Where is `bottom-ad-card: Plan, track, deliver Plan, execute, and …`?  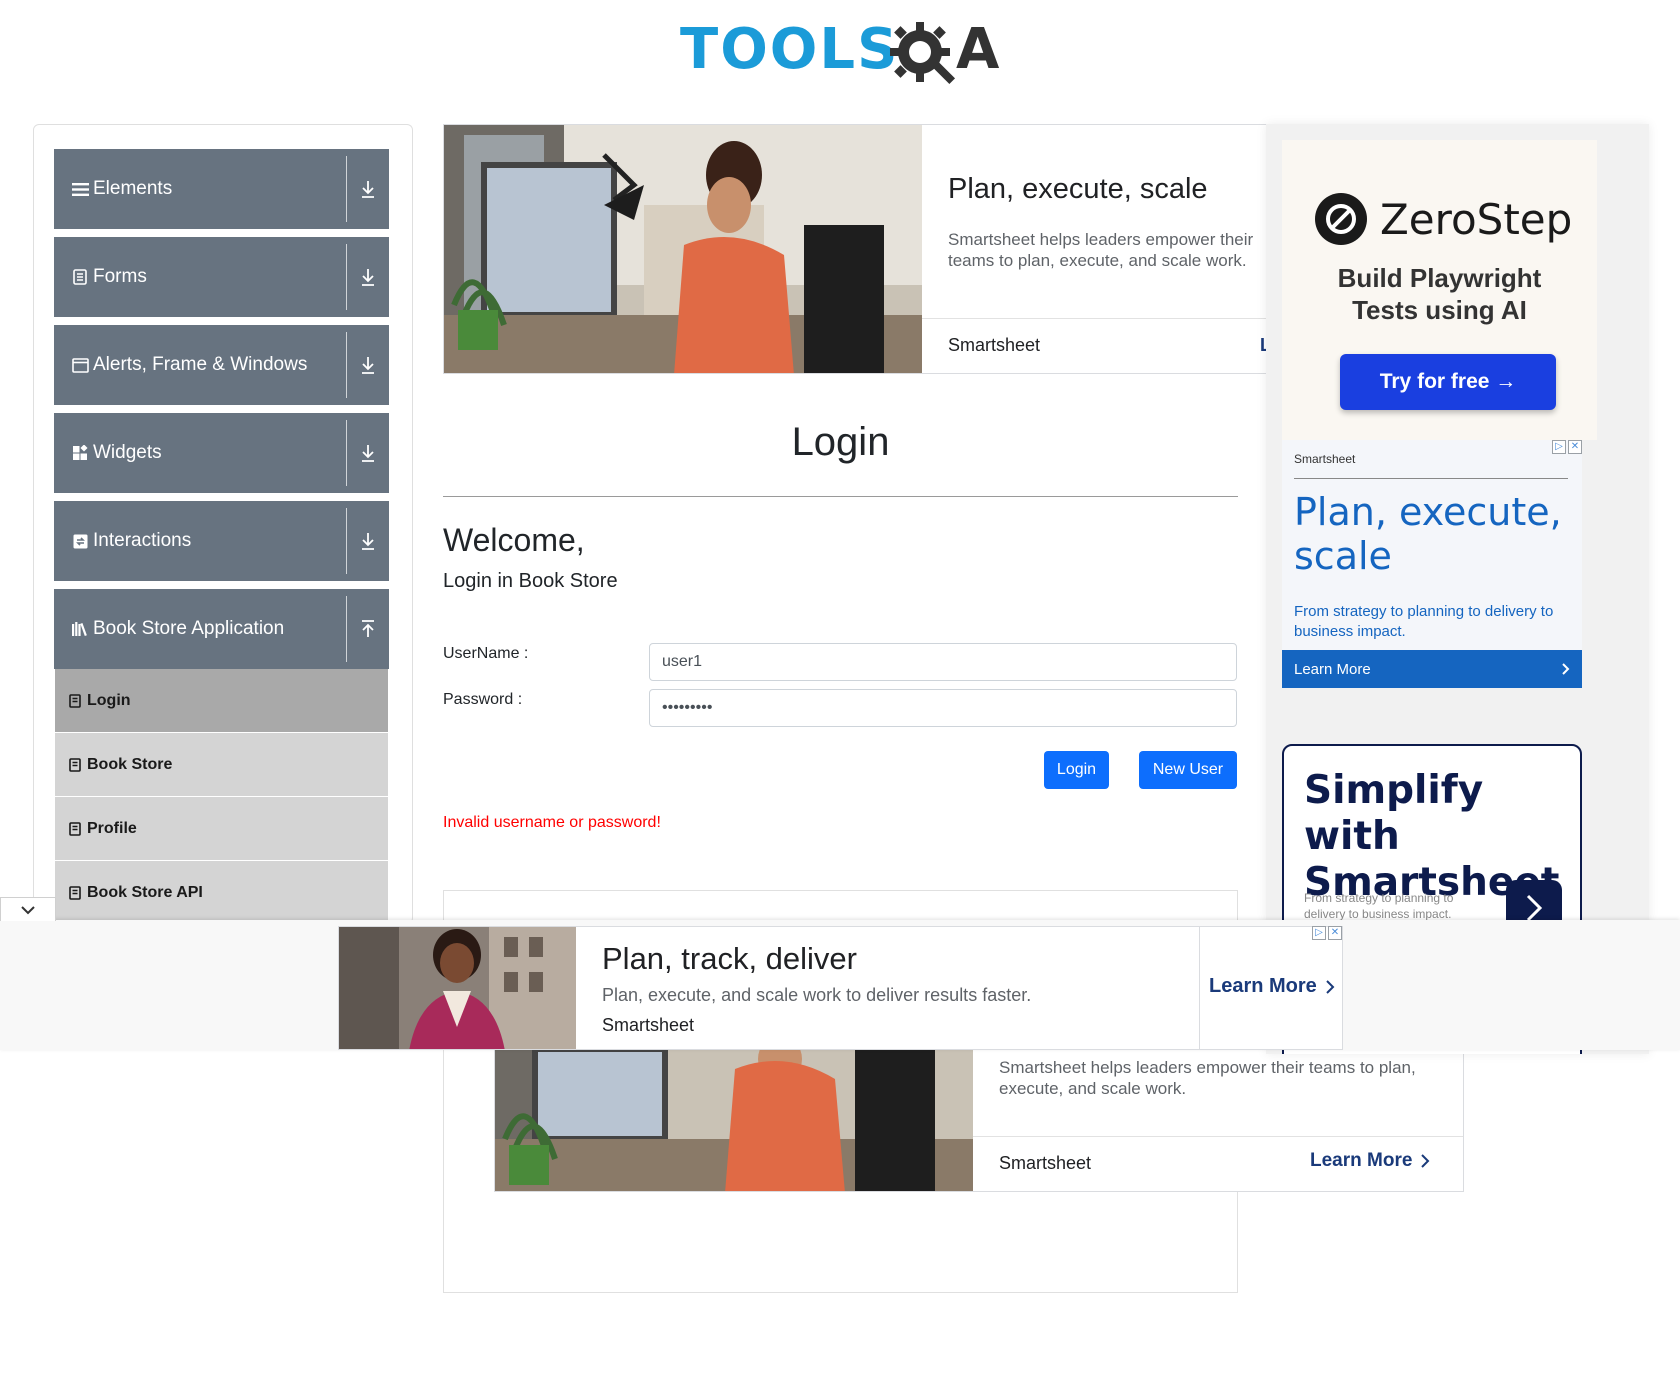
bottom-ad-card: Plan, track, deliver Plan, execute, and … is located at coordinates (840, 988).